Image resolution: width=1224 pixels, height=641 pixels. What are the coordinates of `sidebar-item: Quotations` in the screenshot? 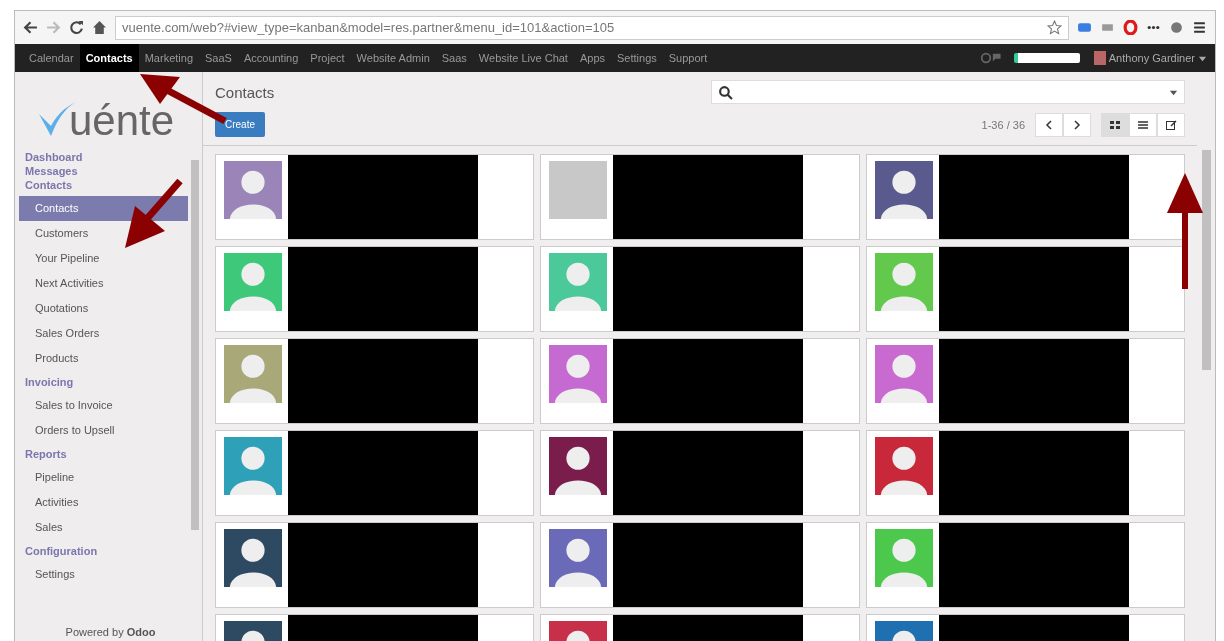 It's located at (103, 308).